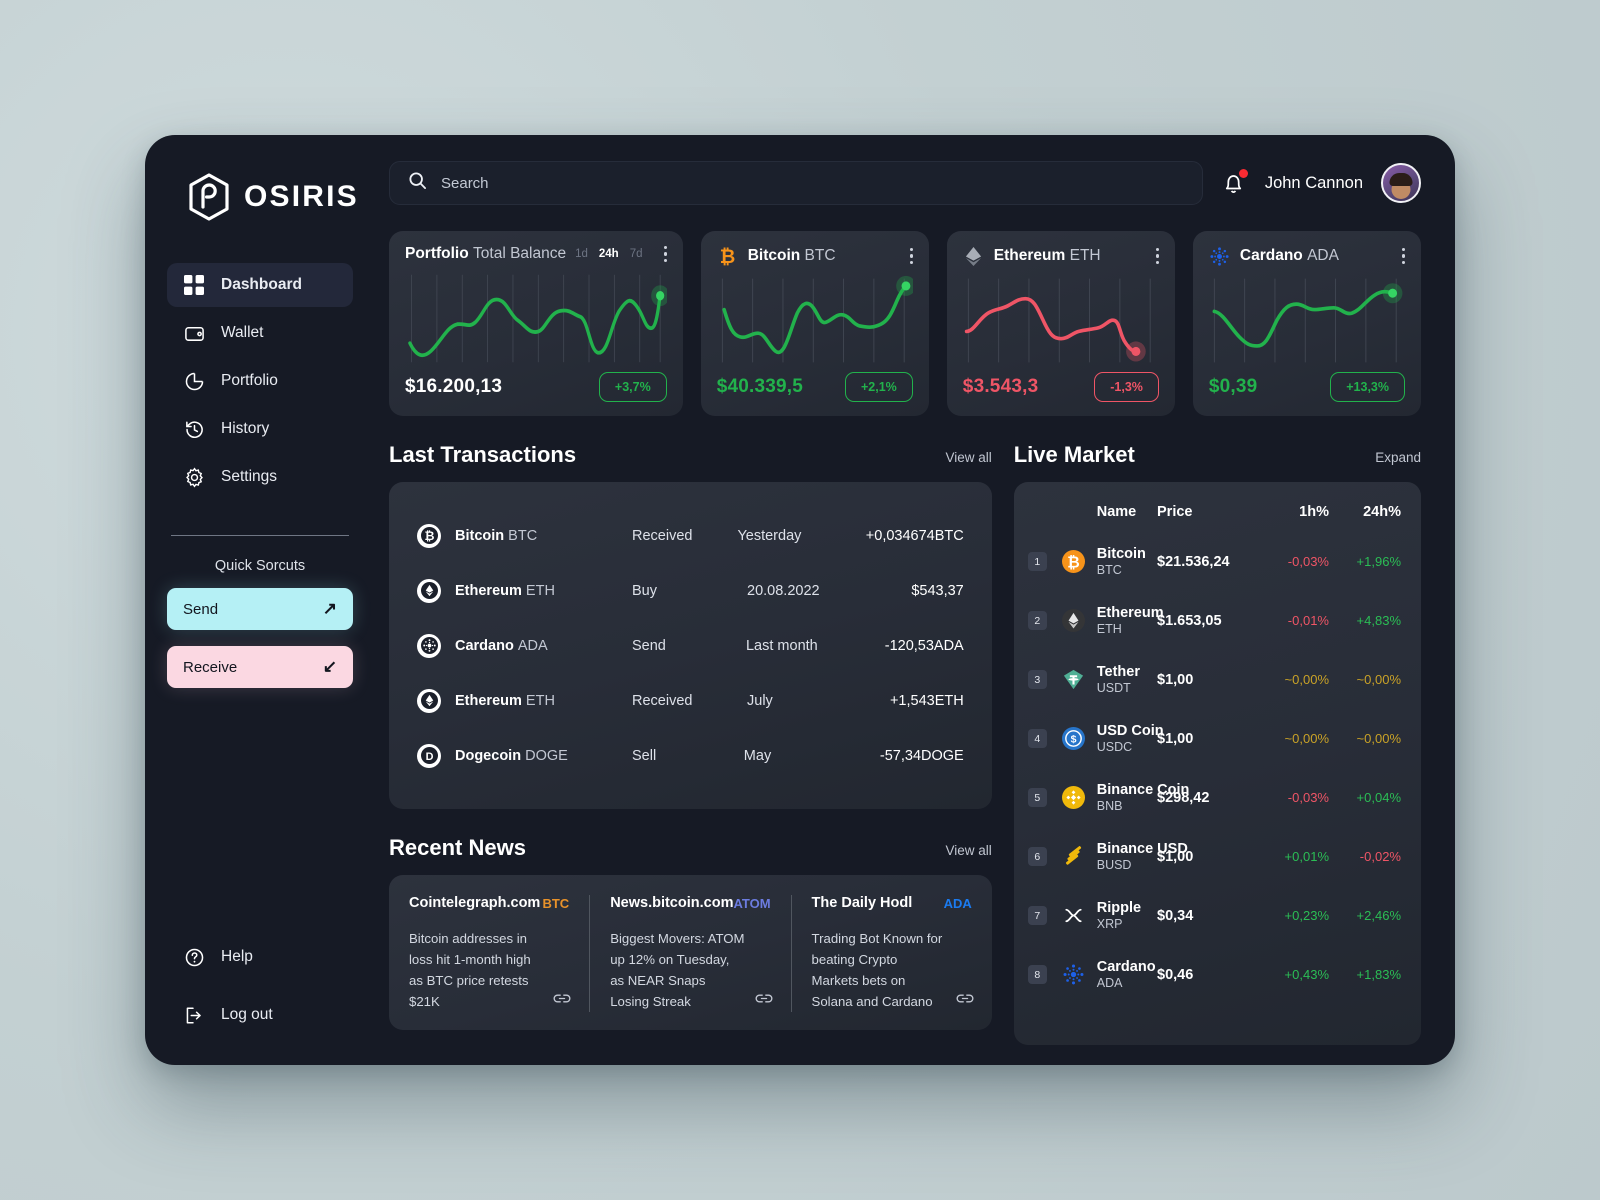  What do you see at coordinates (1074, 621) in the screenshot?
I see `ethereum-icon` at bounding box center [1074, 621].